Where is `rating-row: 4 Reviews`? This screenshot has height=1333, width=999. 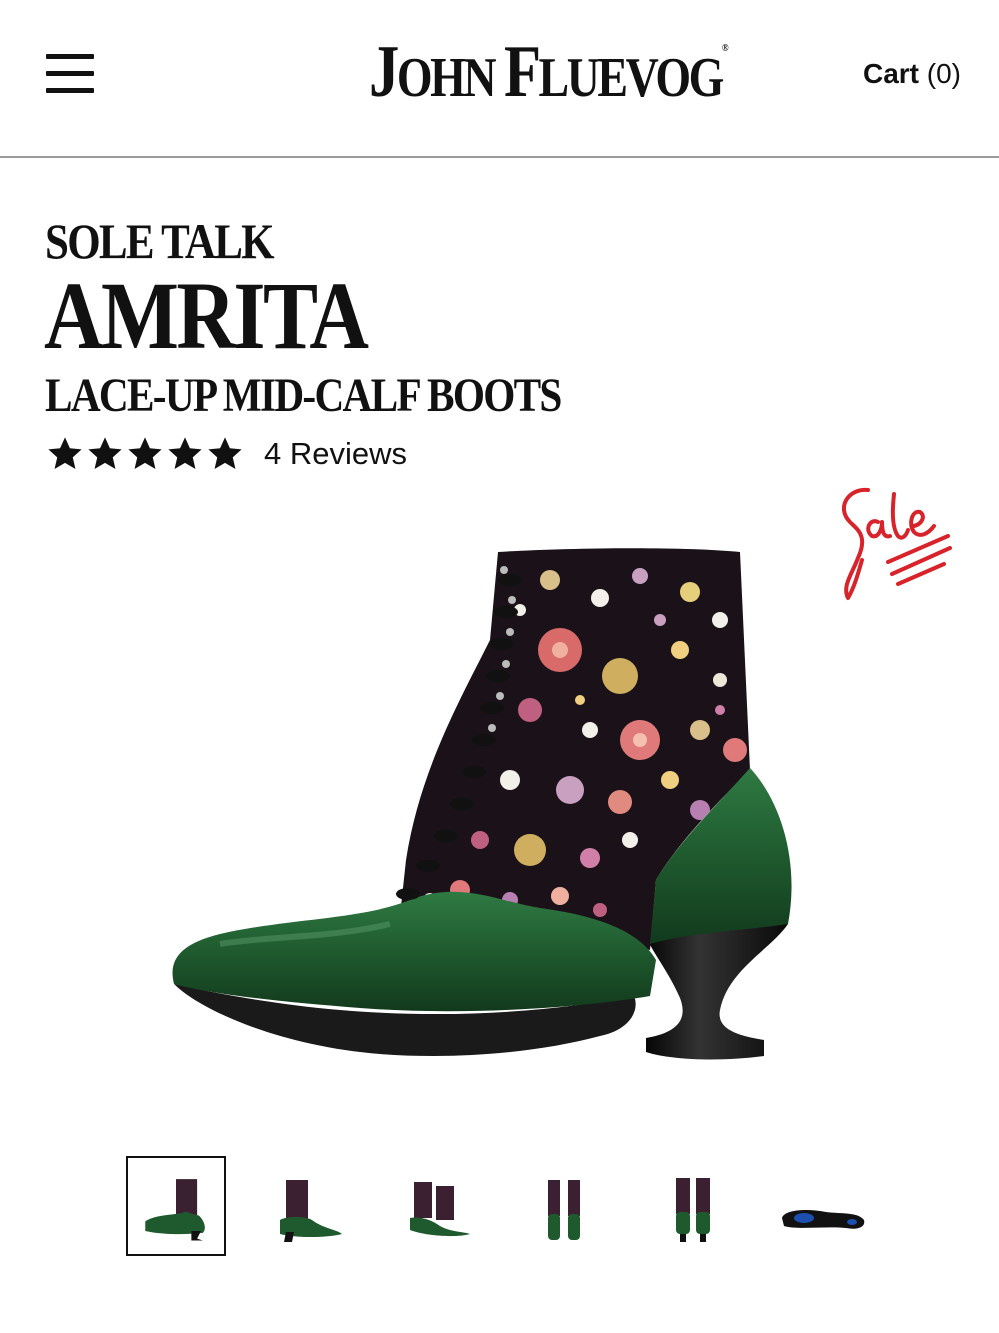
rating-row: 4 Reviews is located at coordinates (226, 454).